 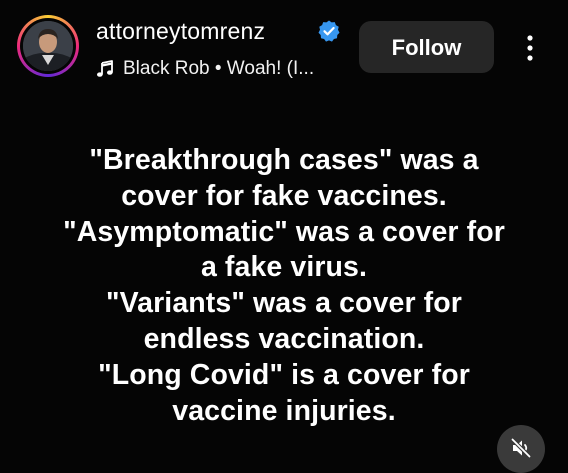 I want to click on caption-line: "Variants" was a cover for, so click(x=284, y=303).